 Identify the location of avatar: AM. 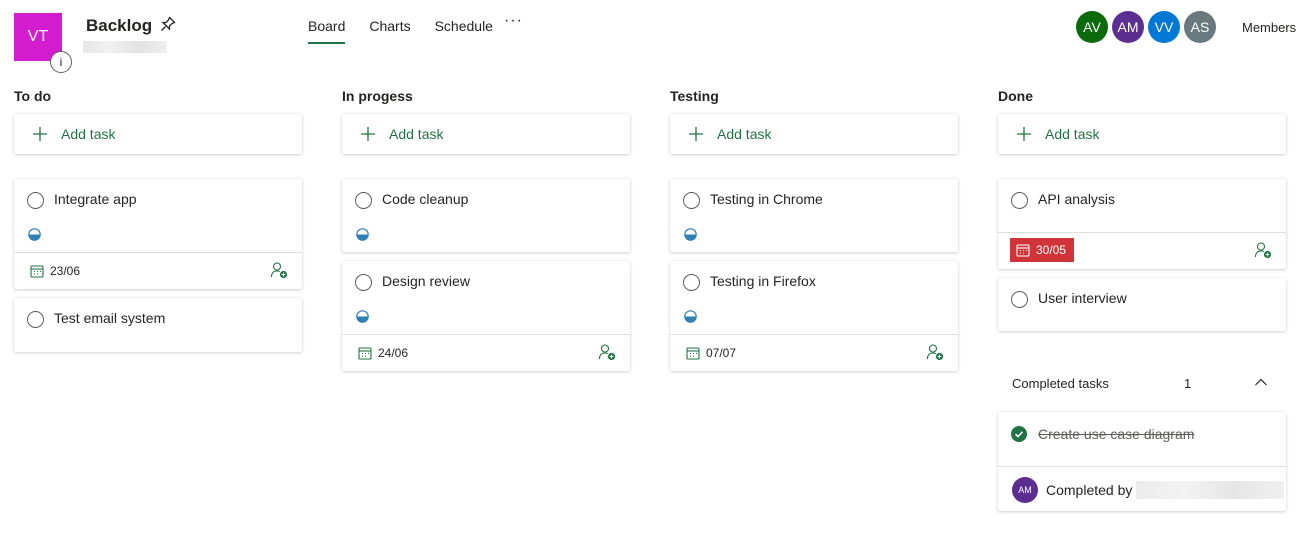
(1025, 490).